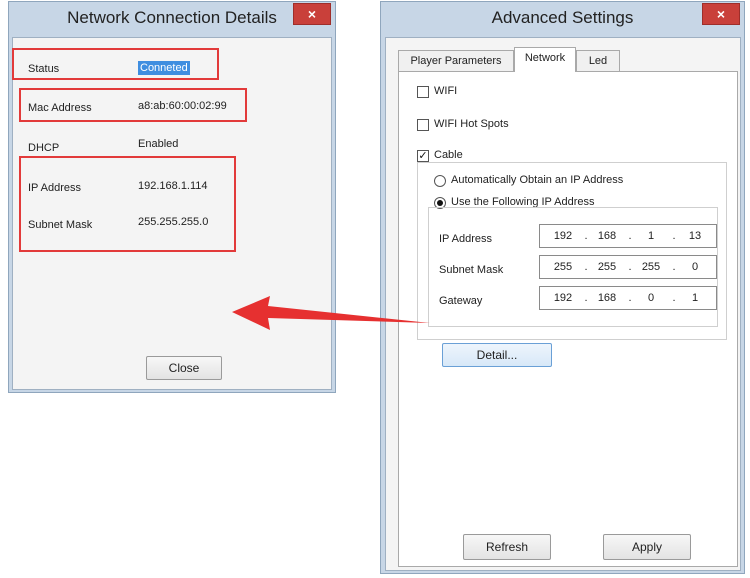 The image size is (750, 578). I want to click on mac-address-highlight, so click(133, 105).